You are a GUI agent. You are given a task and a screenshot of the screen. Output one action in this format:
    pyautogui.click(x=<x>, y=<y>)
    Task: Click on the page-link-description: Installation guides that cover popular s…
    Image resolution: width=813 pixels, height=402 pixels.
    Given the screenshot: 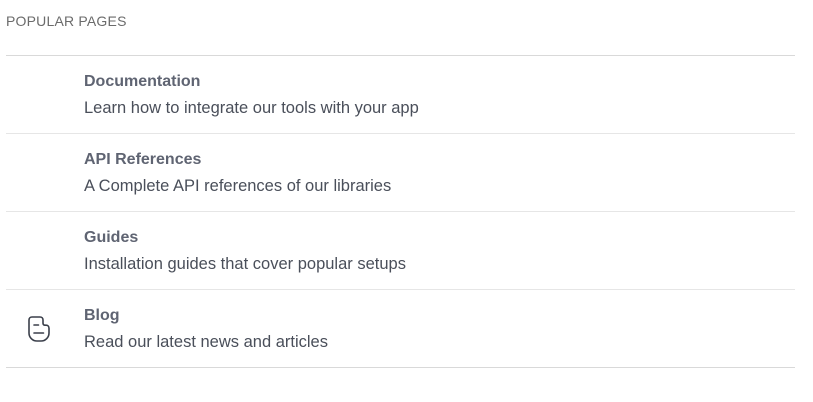 What is the action you would take?
    pyautogui.click(x=245, y=264)
    